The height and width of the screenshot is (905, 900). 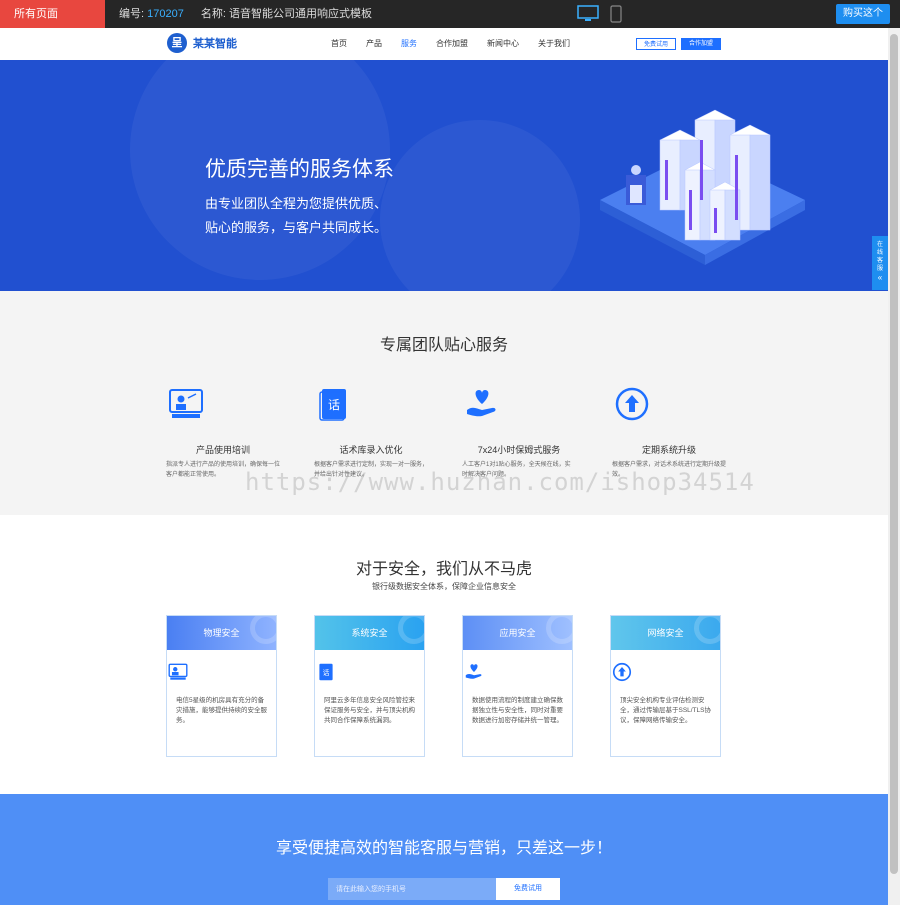 What do you see at coordinates (519, 432) in the screenshot?
I see `service-item: 7x24小时保姆式服务 人工客户1对1贴心服务，全天候在线，实时解决客户问题。` at bounding box center [519, 432].